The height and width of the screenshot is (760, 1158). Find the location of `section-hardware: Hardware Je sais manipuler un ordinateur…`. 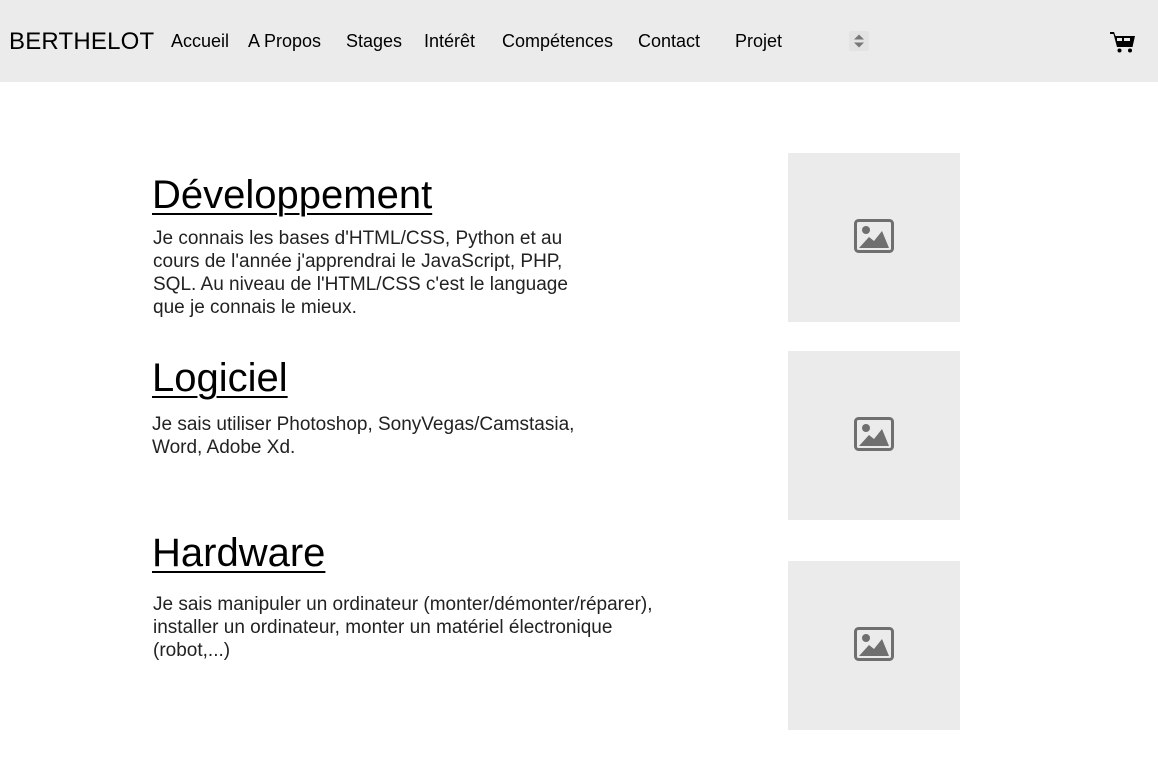

section-hardware: Hardware Je sais manipuler un ordinateur… is located at coordinates (422, 596).